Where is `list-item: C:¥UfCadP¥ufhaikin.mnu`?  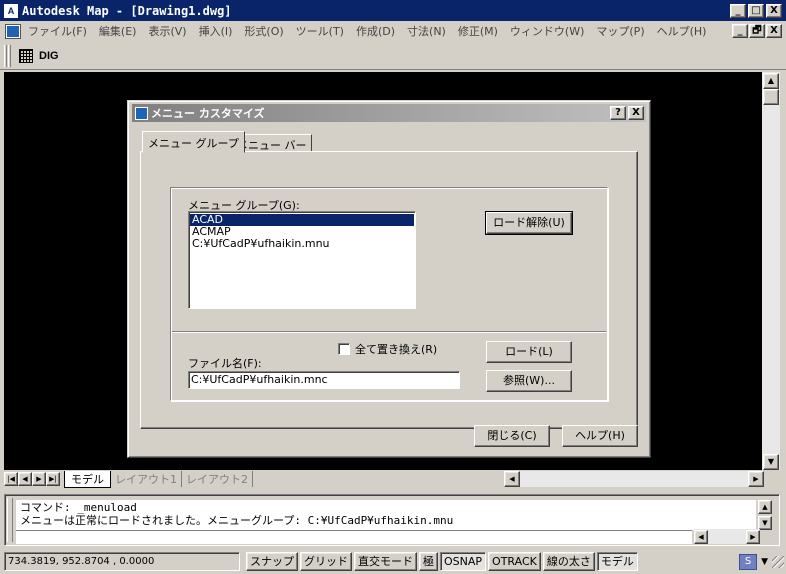
list-item: C:¥UfCadP¥ufhaikin.mnu is located at coordinates (302, 244).